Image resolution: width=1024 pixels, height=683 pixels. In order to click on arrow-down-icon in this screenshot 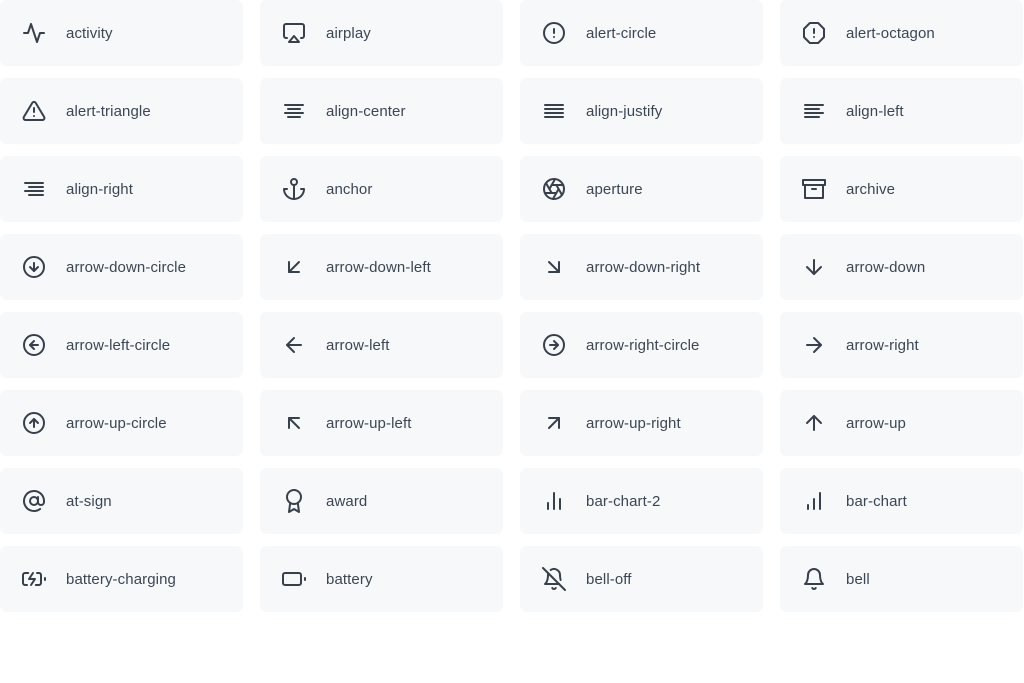, I will do `click(814, 267)`.